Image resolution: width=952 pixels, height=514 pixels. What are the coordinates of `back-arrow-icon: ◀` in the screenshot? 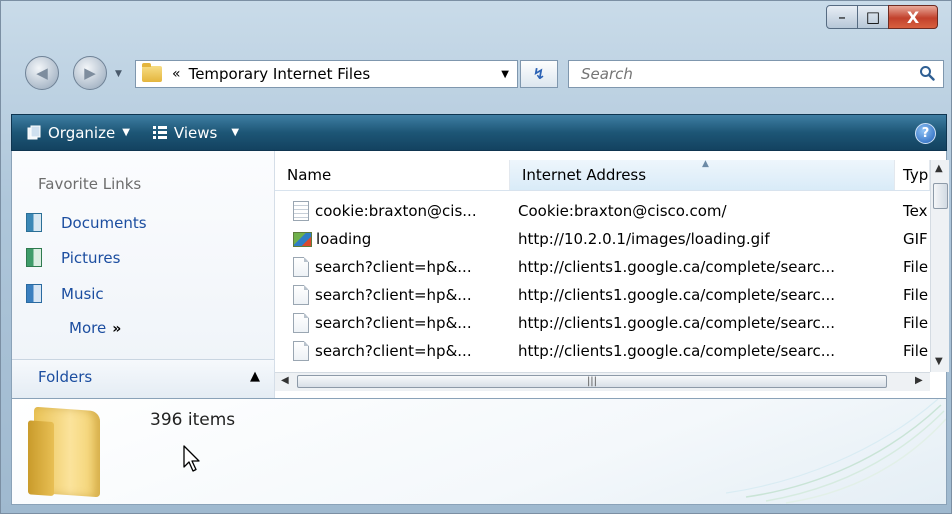 It's located at (42, 73).